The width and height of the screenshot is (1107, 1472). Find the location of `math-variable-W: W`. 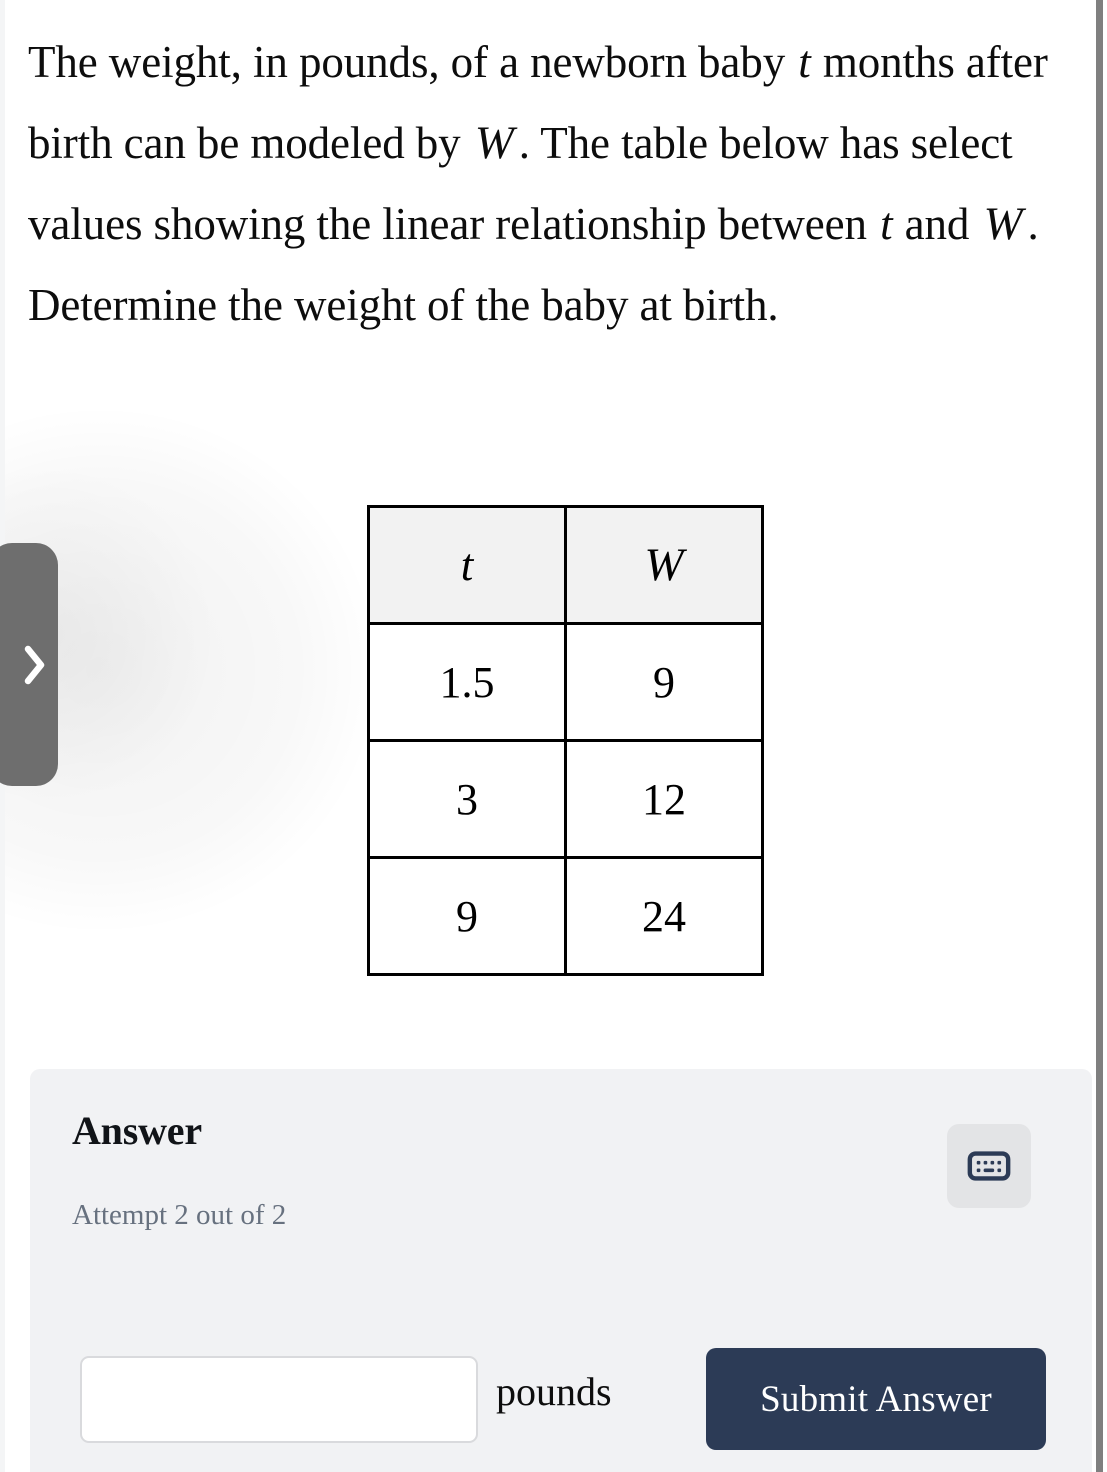

math-variable-W: W is located at coordinates (494, 143).